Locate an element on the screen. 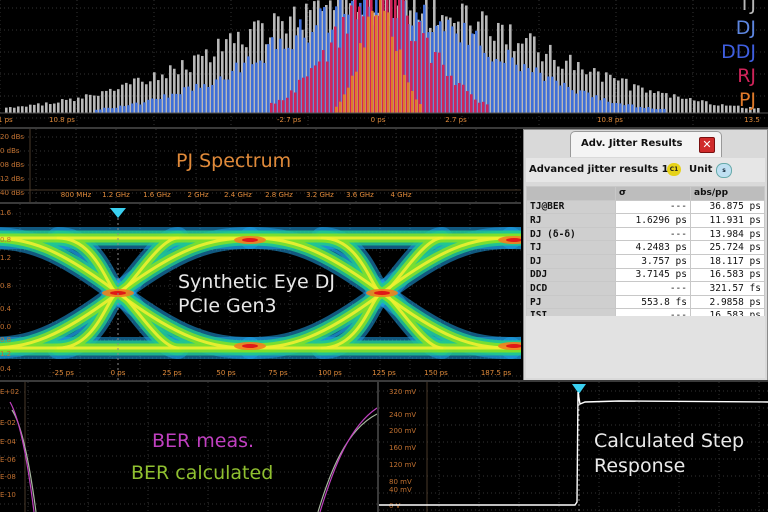 Image resolution: width=768 pixels, height=512 pixels. dialog-title-tab: Adv. Jitter Results ✕ is located at coordinates (646, 144).